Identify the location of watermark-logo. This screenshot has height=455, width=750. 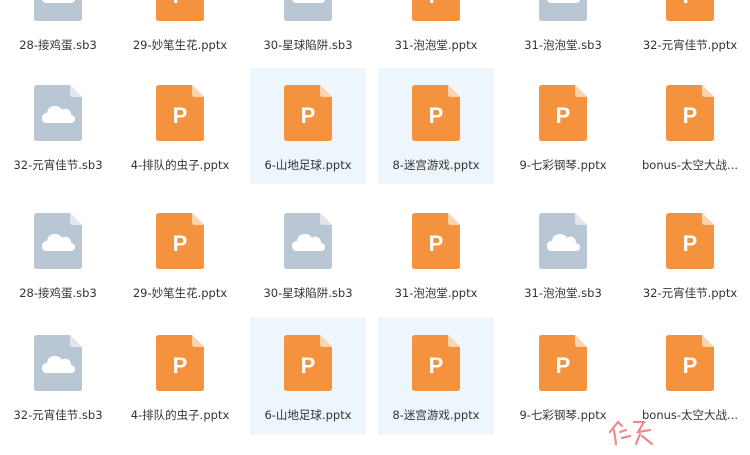
(631, 430).